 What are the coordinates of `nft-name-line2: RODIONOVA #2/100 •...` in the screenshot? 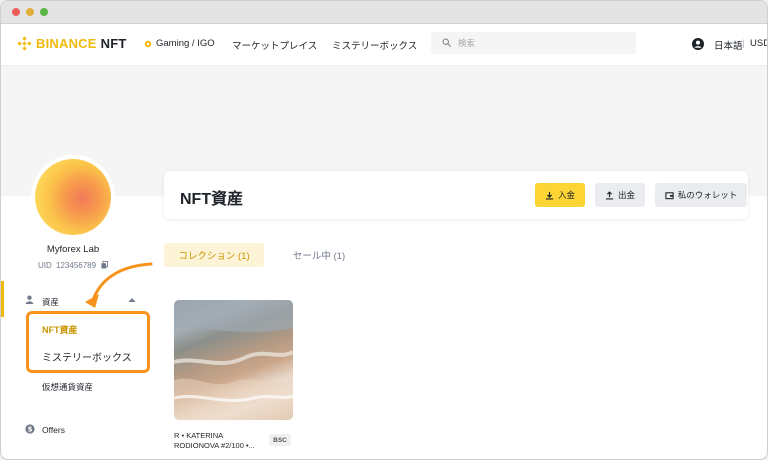 It's located at (214, 445).